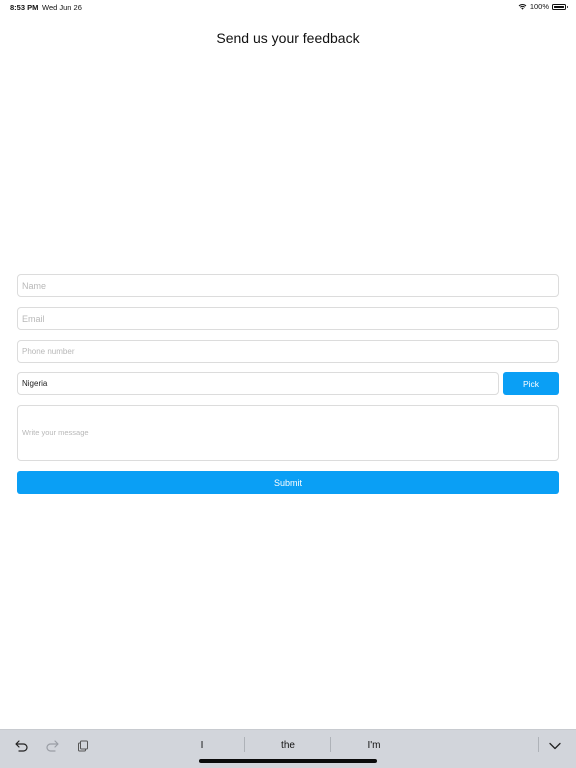 Image resolution: width=576 pixels, height=768 pixels. What do you see at coordinates (52, 746) in the screenshot?
I see `redo-icon` at bounding box center [52, 746].